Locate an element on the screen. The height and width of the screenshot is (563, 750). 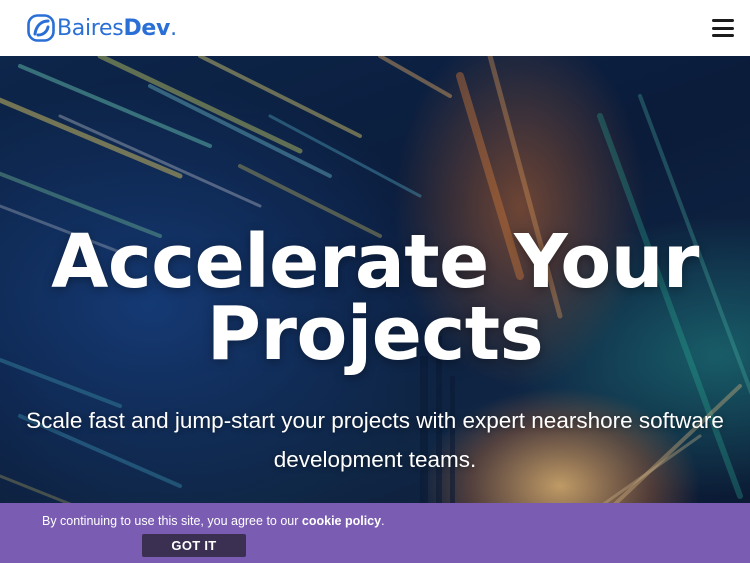
got-it-button: GOT IT is located at coordinates (194, 545).